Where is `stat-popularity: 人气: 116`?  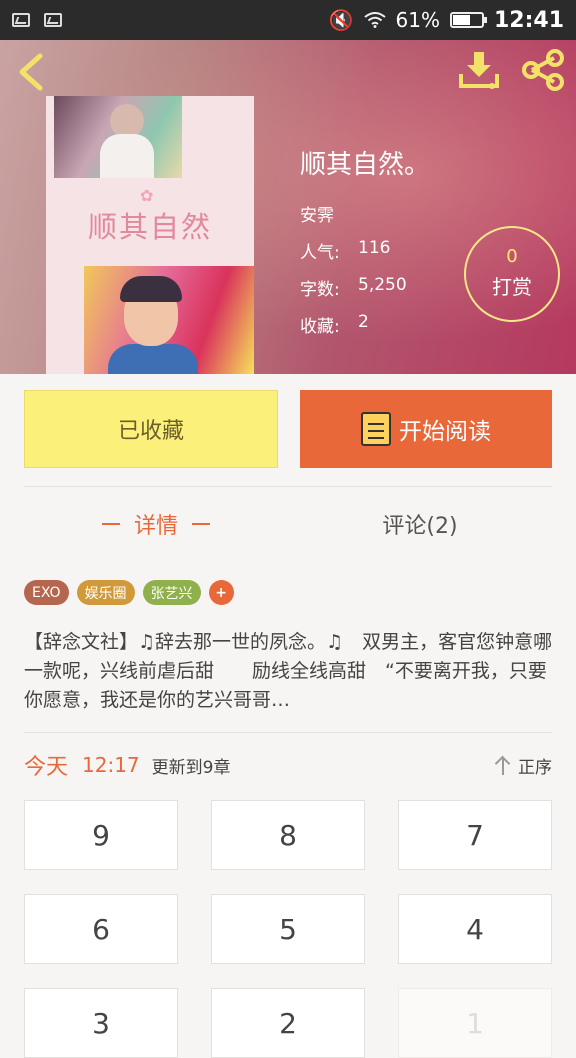 stat-popularity: 人气: 116 is located at coordinates (345, 250).